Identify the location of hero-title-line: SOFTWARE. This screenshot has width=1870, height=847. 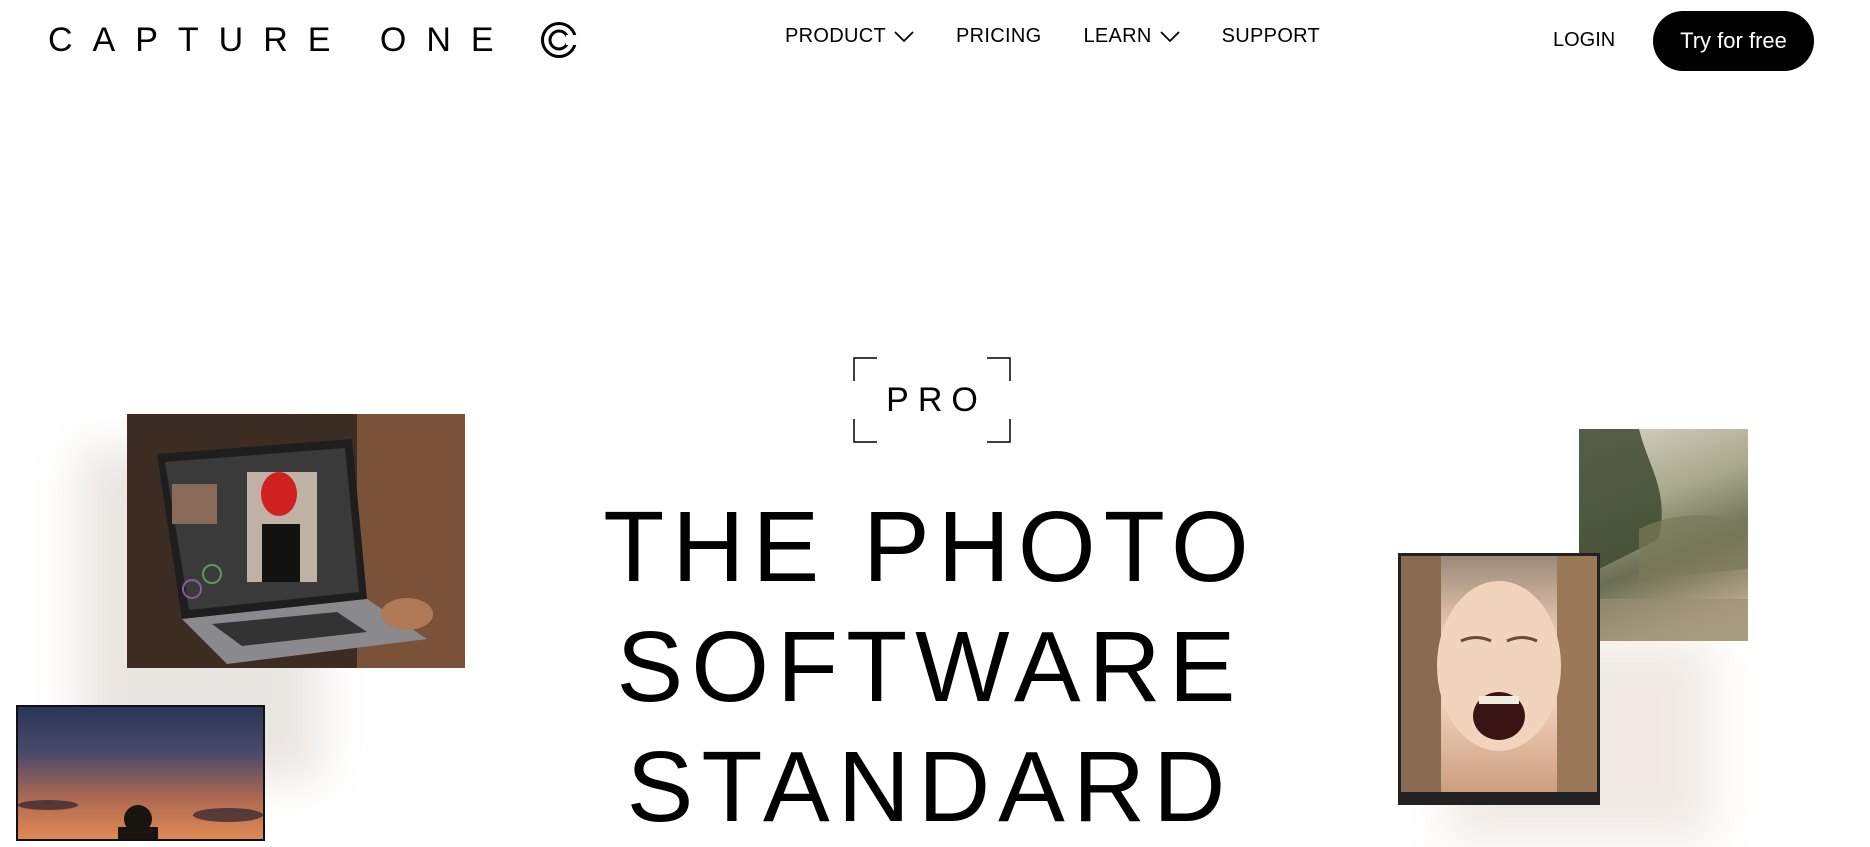
(930, 667).